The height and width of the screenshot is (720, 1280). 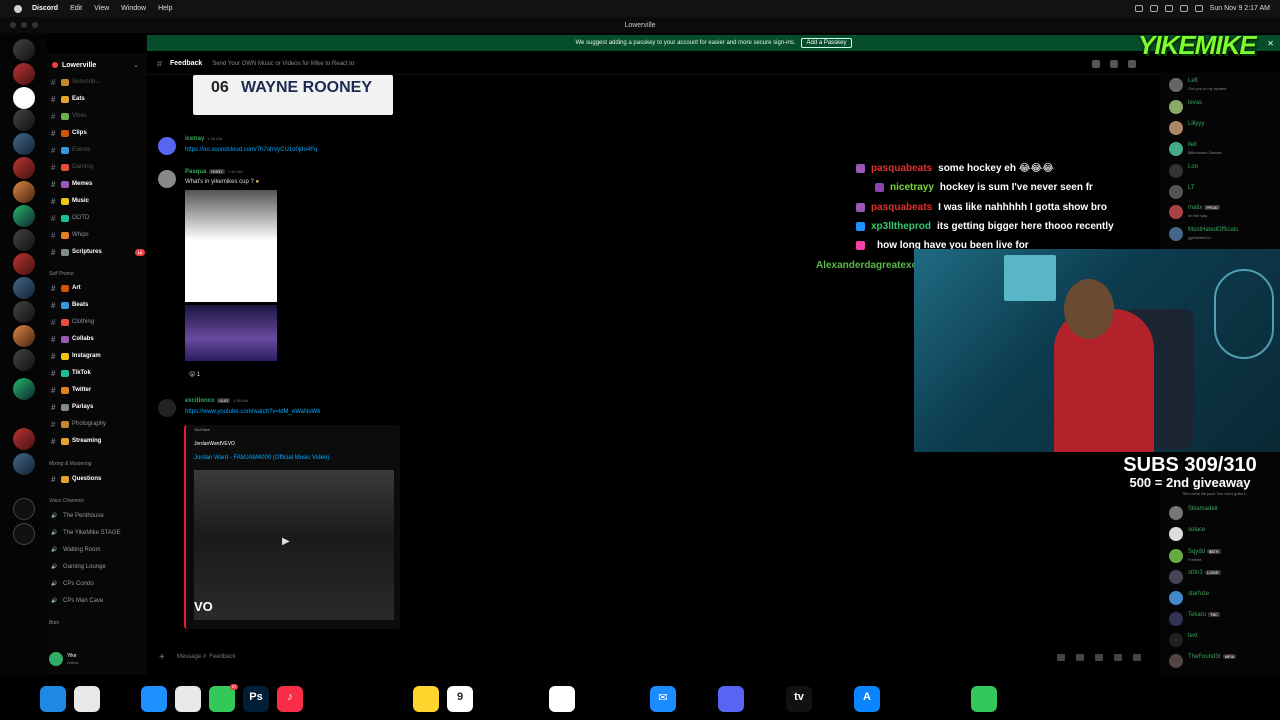 What do you see at coordinates (1220, 107) in the screenshot?
I see `member-item: levas` at bounding box center [1220, 107].